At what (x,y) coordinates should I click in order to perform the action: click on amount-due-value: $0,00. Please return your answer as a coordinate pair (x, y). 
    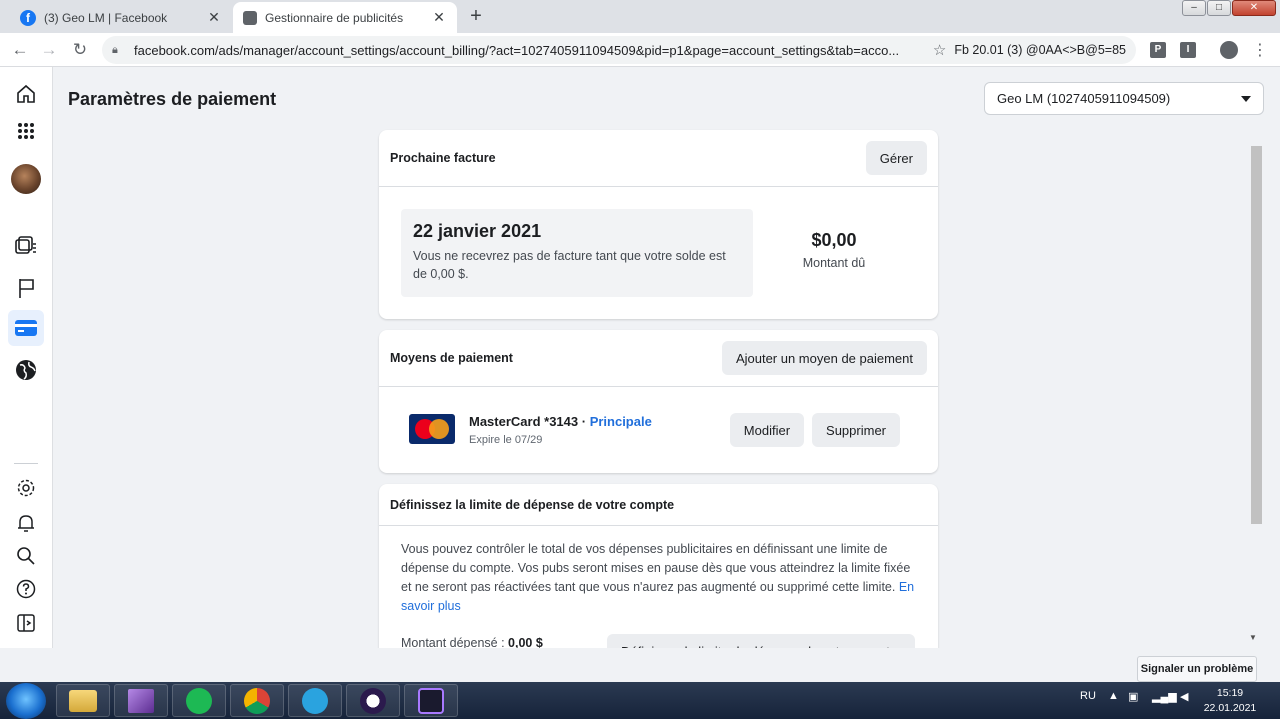
    Looking at the image, I should click on (834, 240).